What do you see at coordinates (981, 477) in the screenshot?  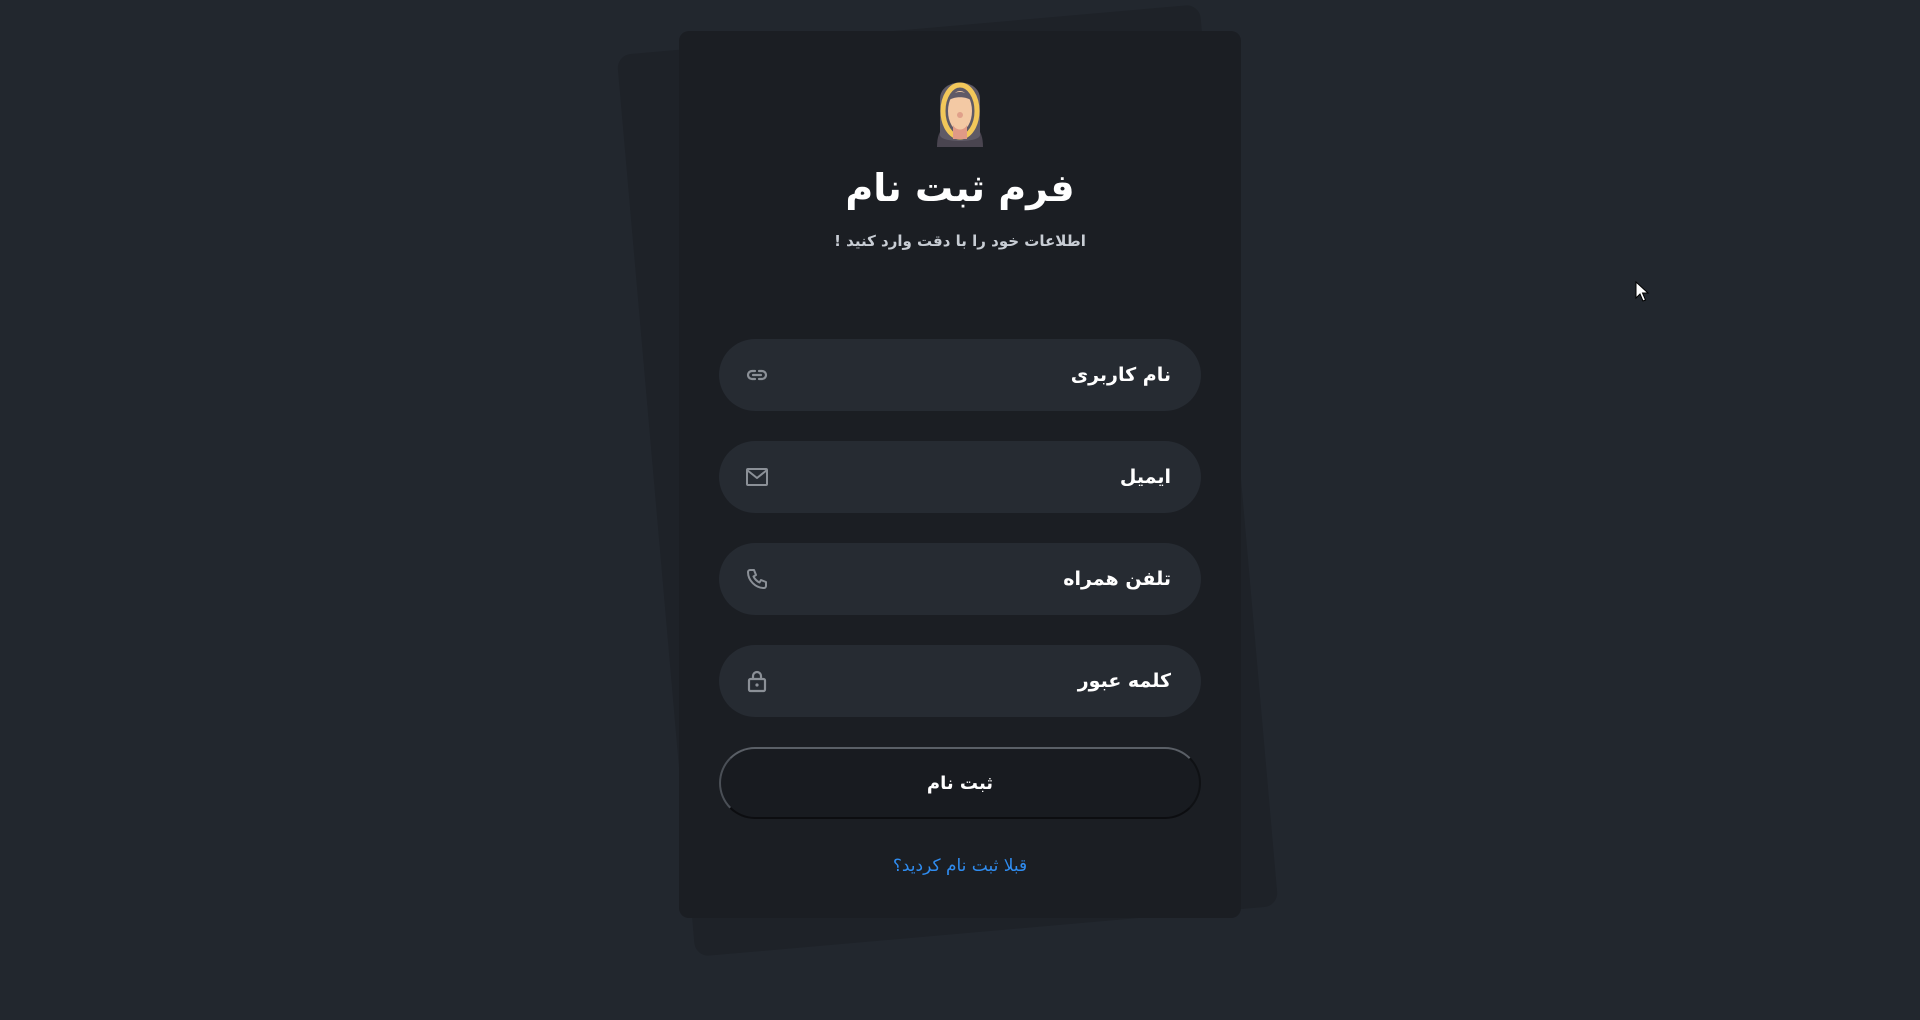 I see `email-input` at bounding box center [981, 477].